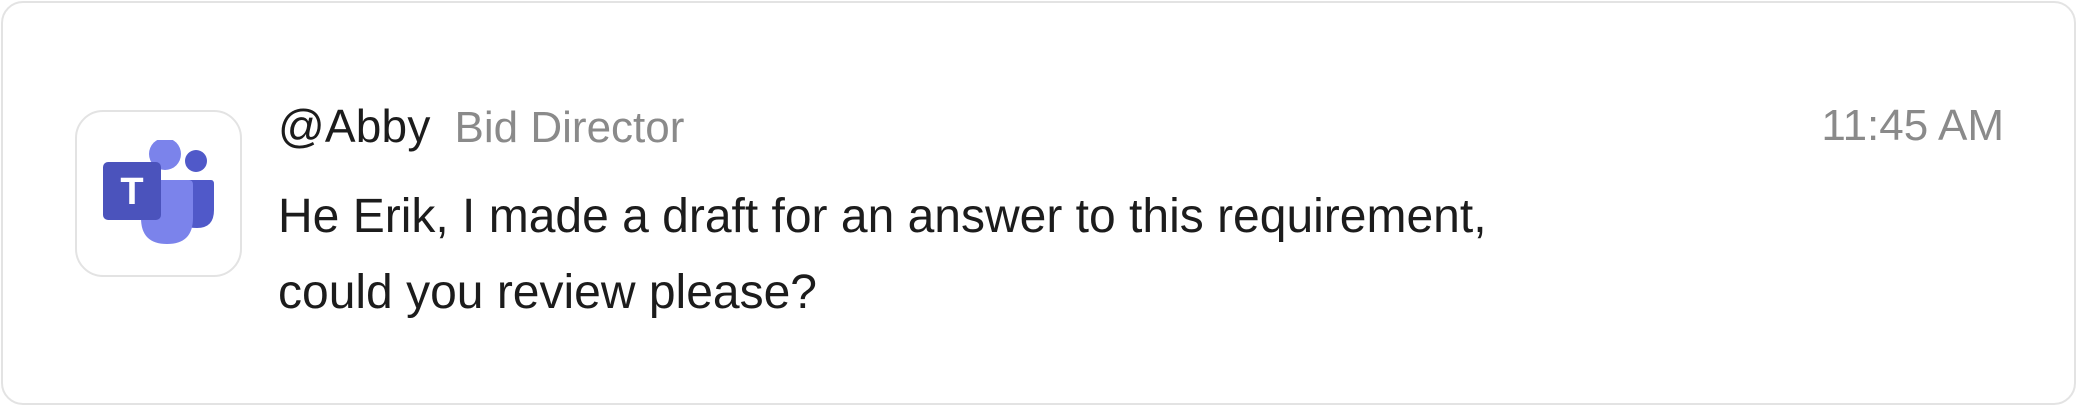 The image size is (2079, 408). I want to click on message-header: @Abby Bid Director, so click(481, 129).